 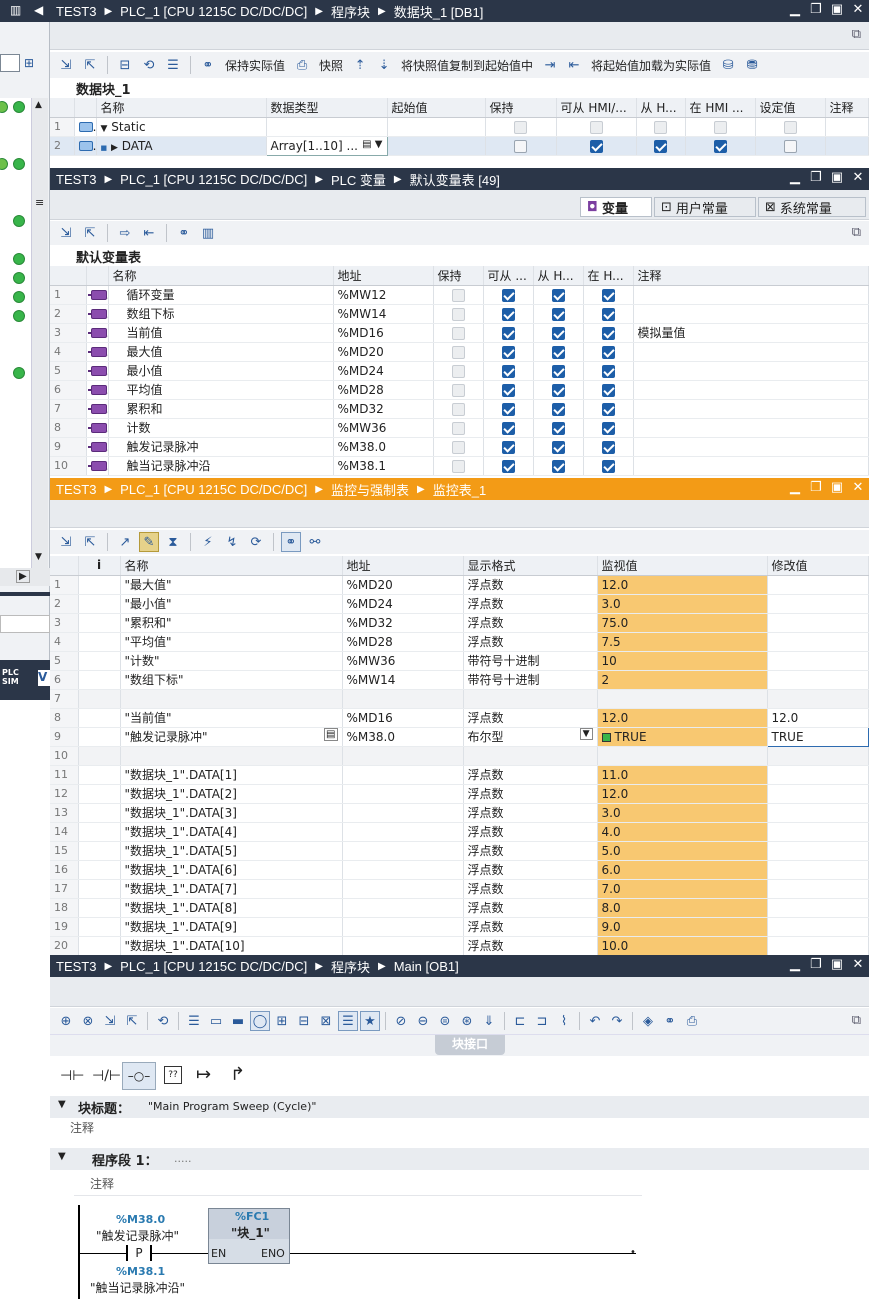 I want to click on scroll-up-icon: ▲, so click(x=38, y=105).